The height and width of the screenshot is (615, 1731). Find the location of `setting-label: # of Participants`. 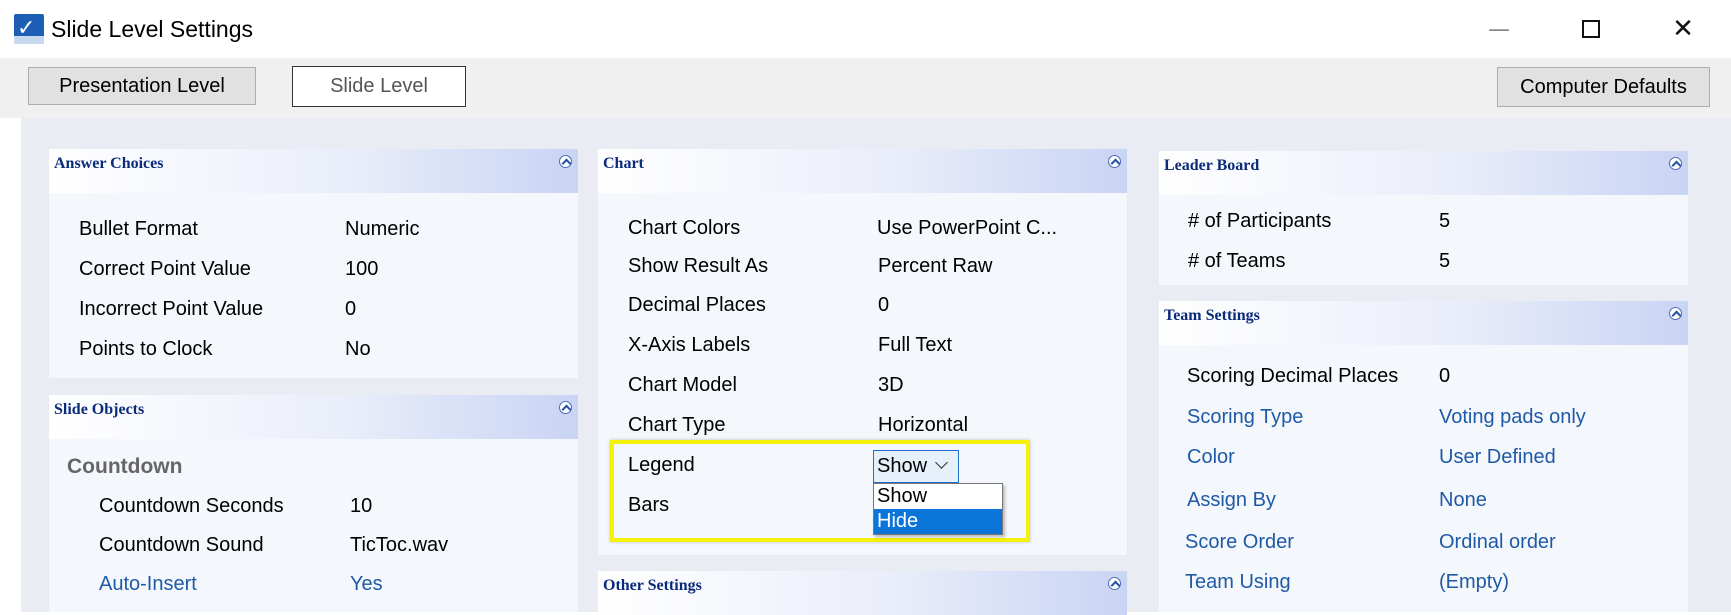

setting-label: # of Participants is located at coordinates (1260, 221).